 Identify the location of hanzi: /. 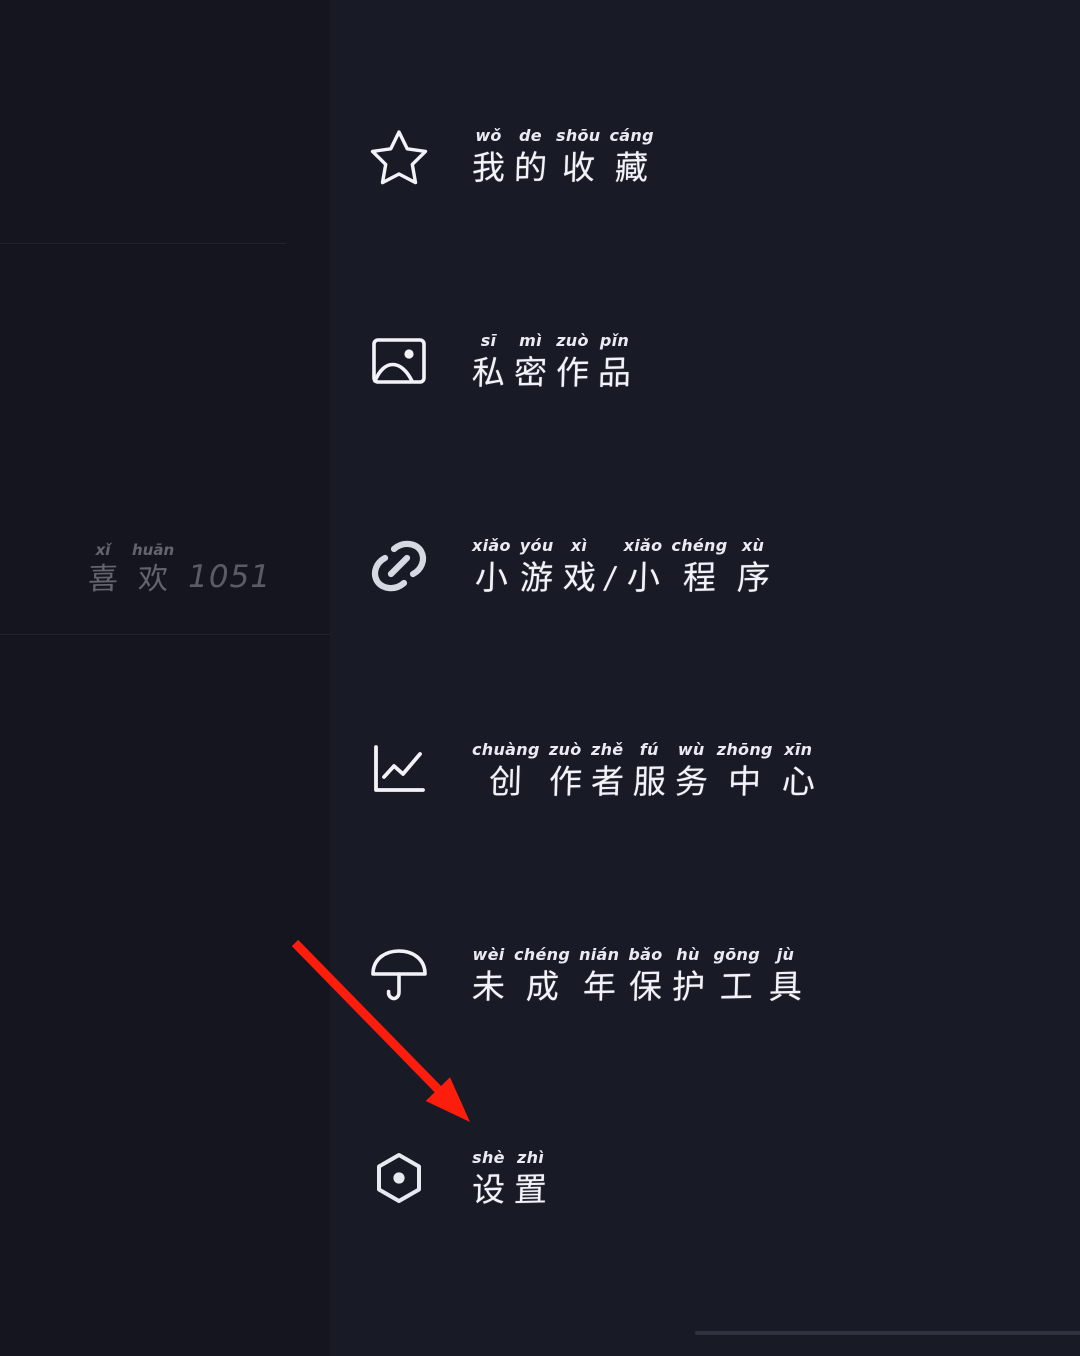
(609, 578).